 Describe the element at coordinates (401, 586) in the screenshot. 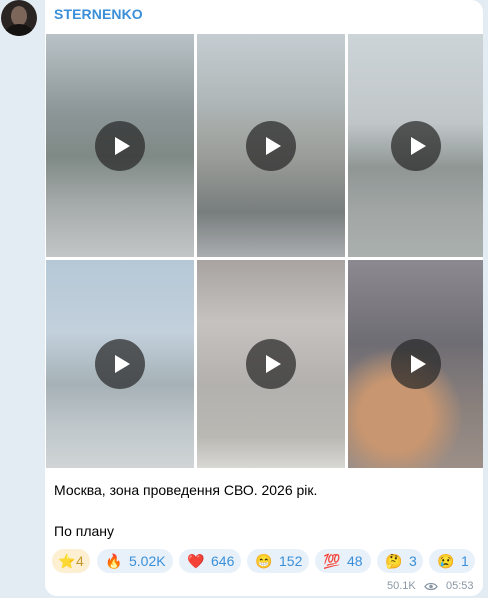

I see `view-count: 50.1K` at that location.